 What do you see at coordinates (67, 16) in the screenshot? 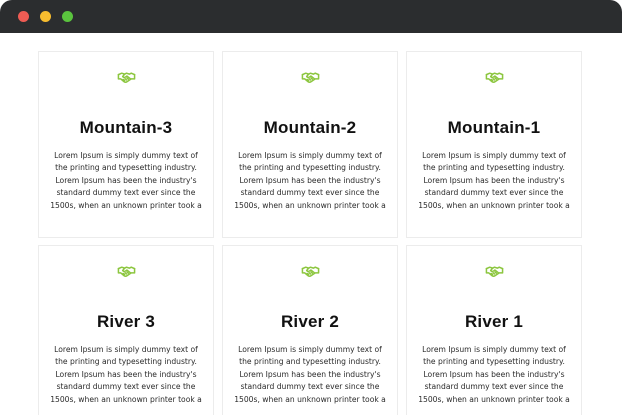
I see `maximize-window-button` at bounding box center [67, 16].